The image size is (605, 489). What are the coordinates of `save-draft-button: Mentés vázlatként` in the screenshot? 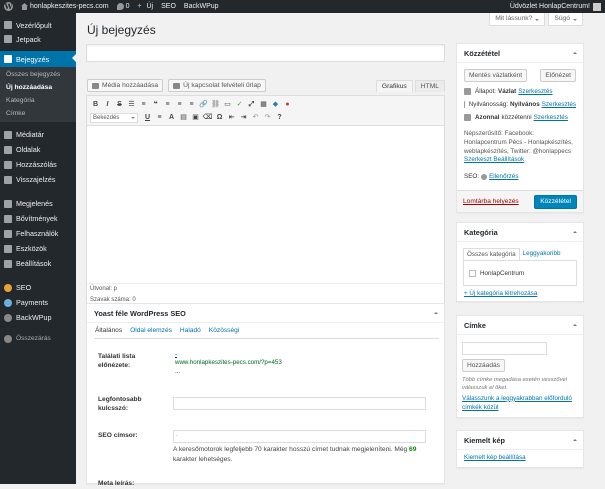 It's located at (496, 75).